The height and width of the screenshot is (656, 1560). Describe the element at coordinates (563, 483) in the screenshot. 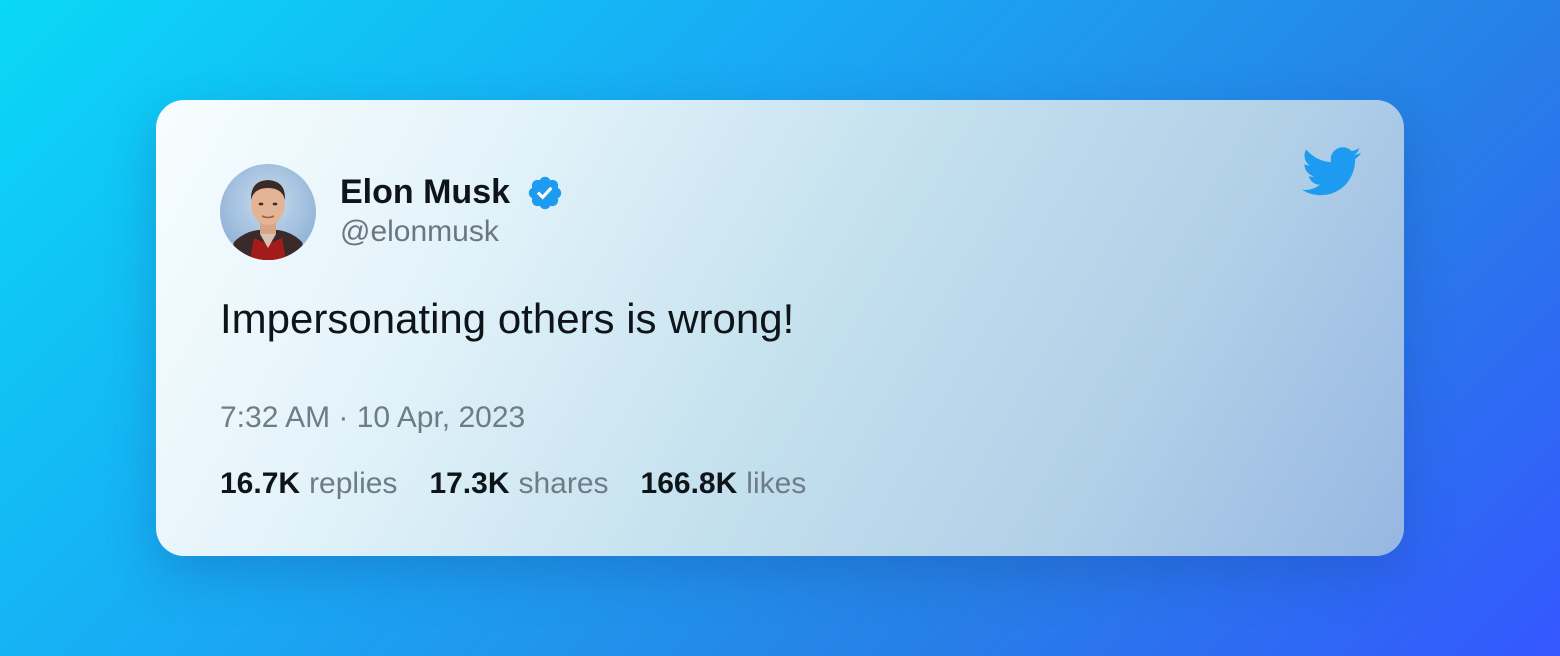

I see `shares-label: shares` at that location.